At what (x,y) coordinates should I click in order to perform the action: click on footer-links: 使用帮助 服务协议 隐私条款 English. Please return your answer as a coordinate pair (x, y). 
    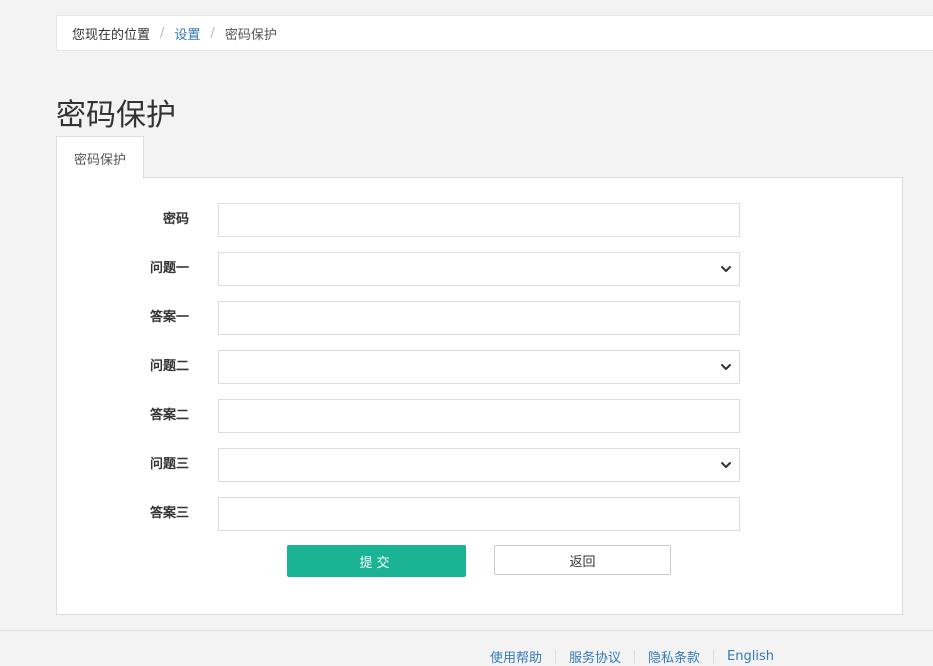
    Looking at the image, I should click on (632, 656).